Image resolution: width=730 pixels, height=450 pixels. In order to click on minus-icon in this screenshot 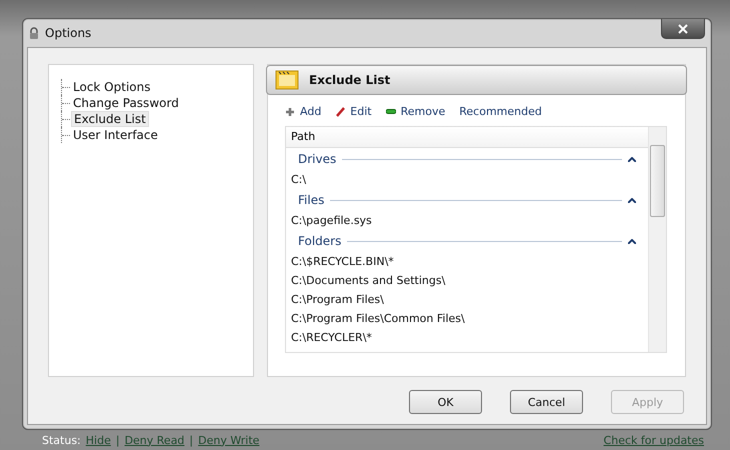, I will do `click(391, 111)`.